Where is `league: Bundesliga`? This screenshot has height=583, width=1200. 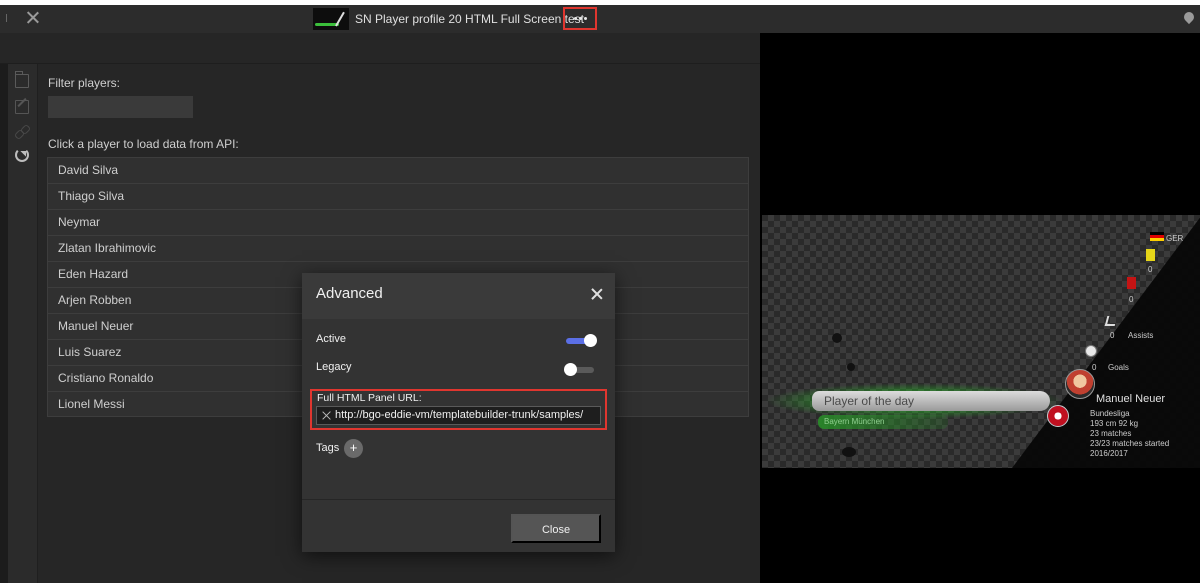 league: Bundesliga is located at coordinates (1110, 413).